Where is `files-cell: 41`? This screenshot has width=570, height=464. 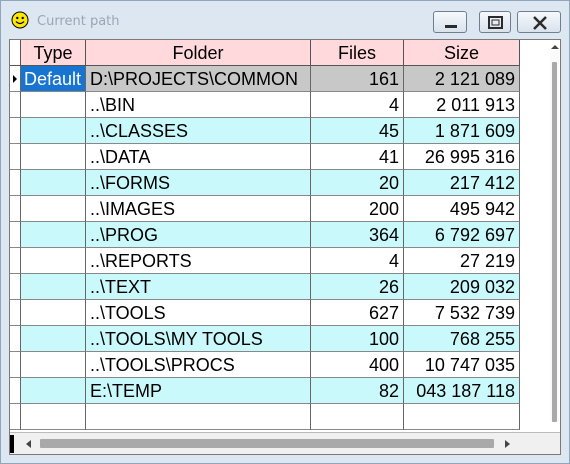
files-cell: 41 is located at coordinates (357, 157).